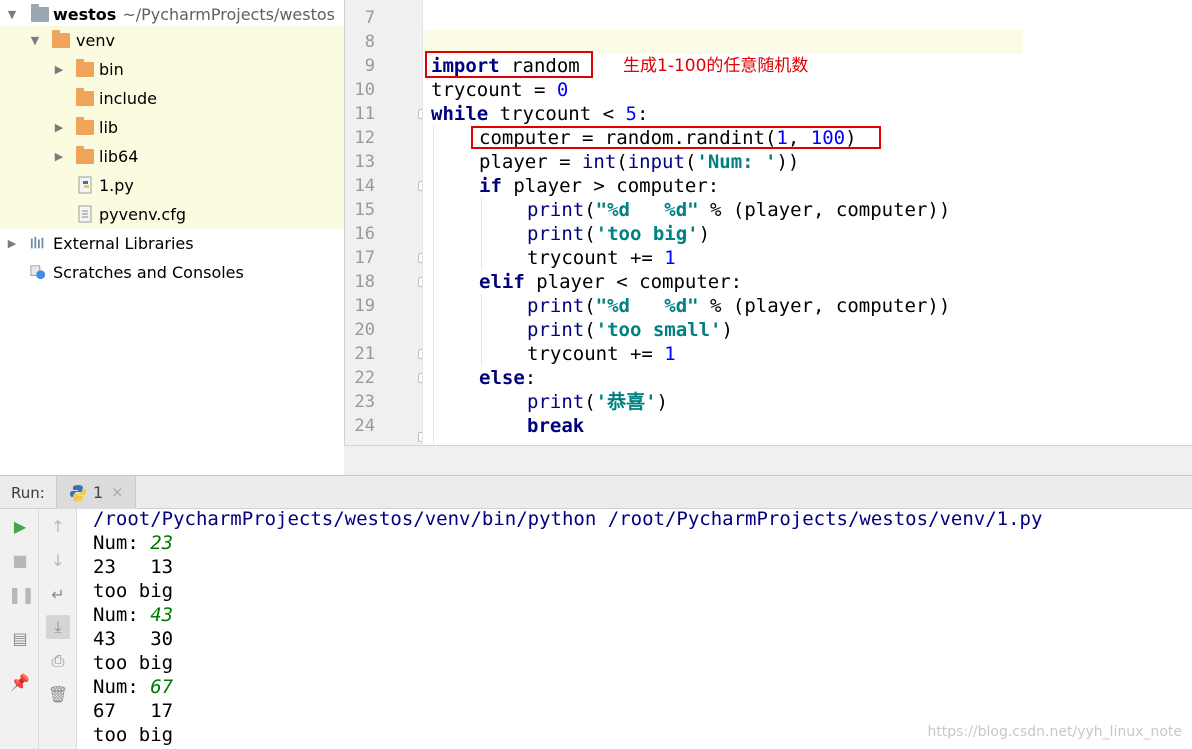 This screenshot has height=749, width=1192. Describe the element at coordinates (502, 282) in the screenshot. I see `code-token: elif` at that location.